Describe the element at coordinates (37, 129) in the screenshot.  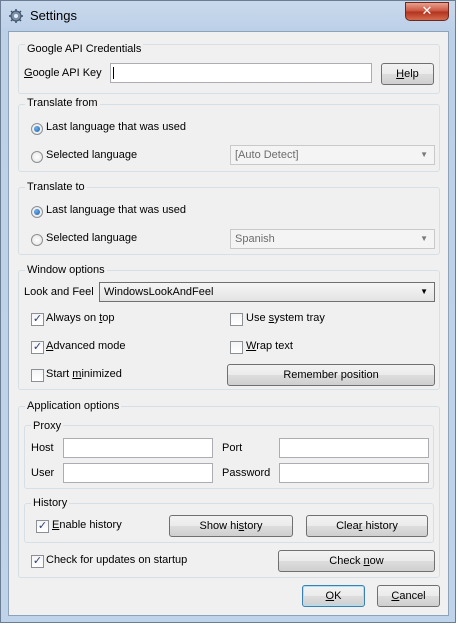
I see `translate-from-last-used-radio` at that location.